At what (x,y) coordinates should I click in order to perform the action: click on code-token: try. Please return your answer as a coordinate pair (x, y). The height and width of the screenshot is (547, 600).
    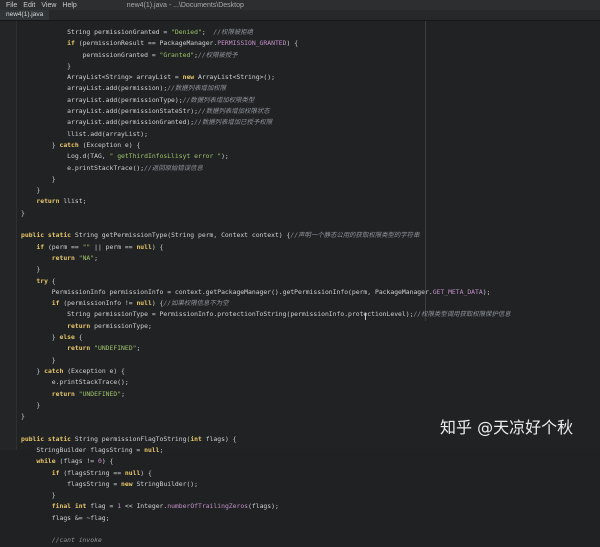
    Looking at the image, I should click on (42, 280).